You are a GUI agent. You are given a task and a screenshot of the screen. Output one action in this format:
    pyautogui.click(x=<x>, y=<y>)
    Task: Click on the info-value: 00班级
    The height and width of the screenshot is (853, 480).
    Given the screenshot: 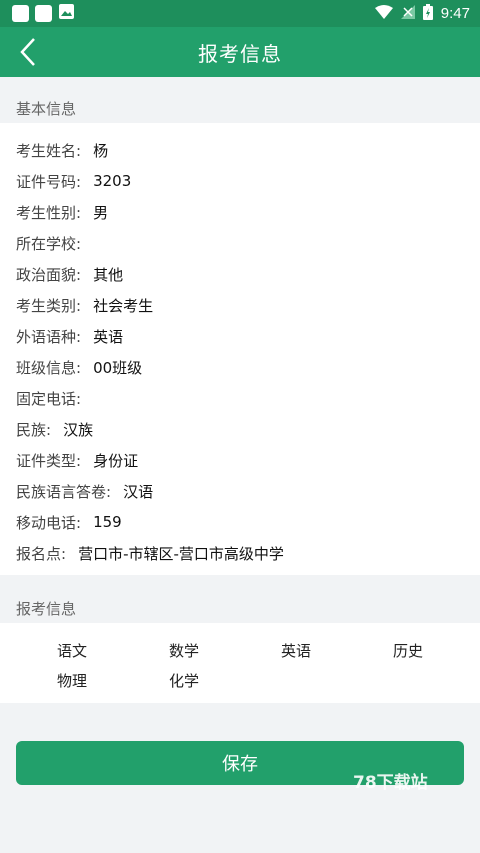 What is the action you would take?
    pyautogui.click(x=118, y=367)
    